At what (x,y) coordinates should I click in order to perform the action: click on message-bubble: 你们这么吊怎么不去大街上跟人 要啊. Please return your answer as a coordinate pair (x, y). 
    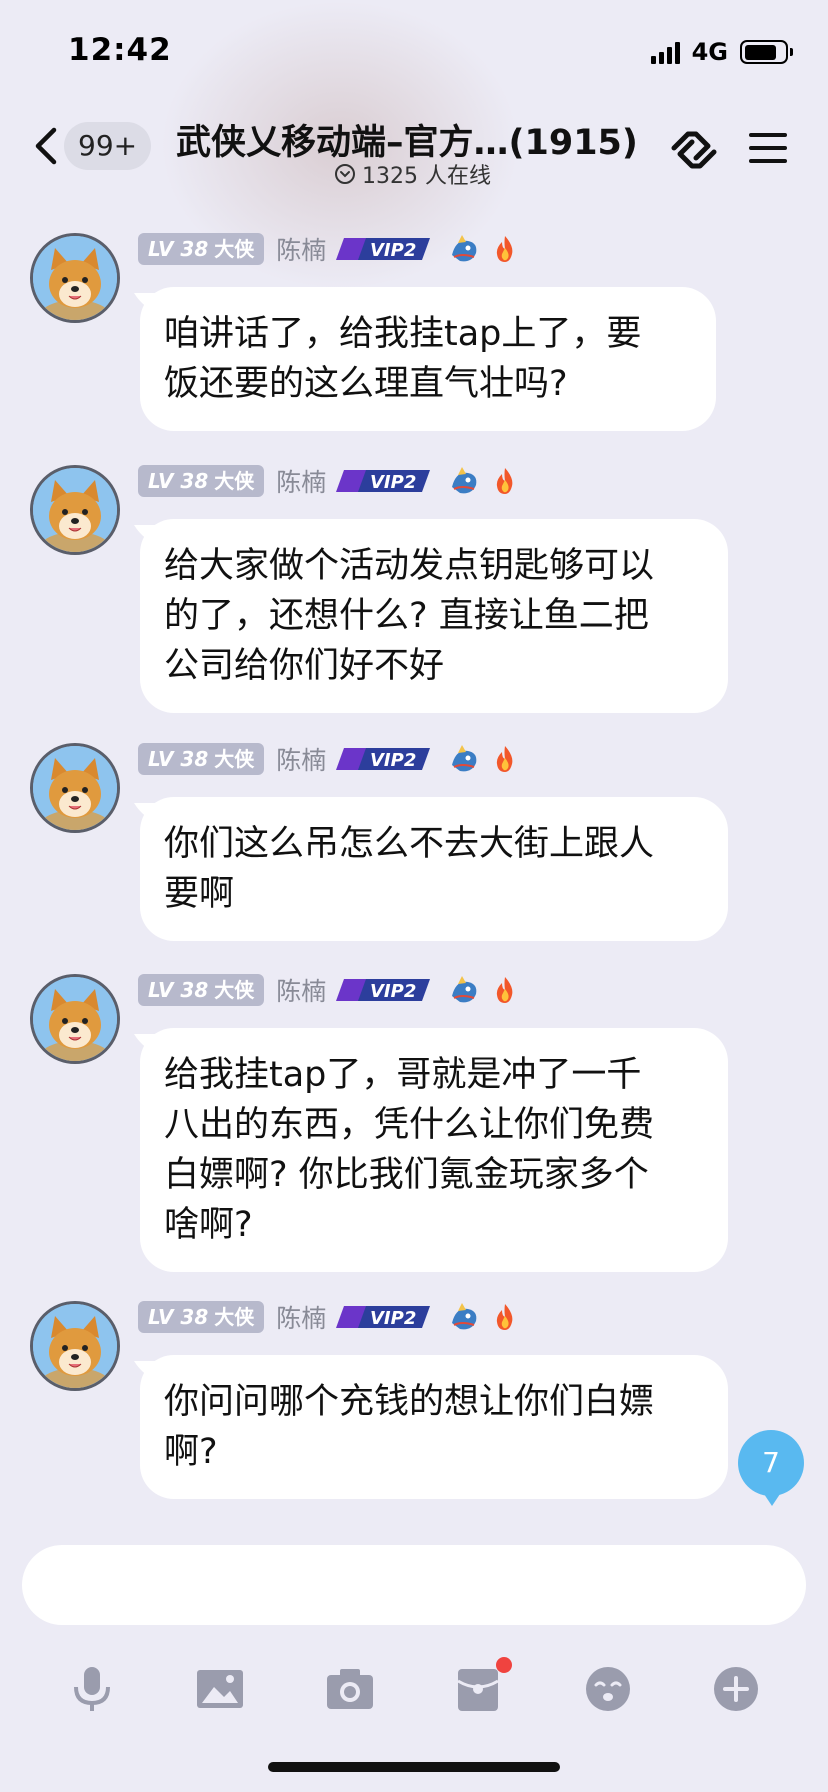
    Looking at the image, I should click on (434, 869).